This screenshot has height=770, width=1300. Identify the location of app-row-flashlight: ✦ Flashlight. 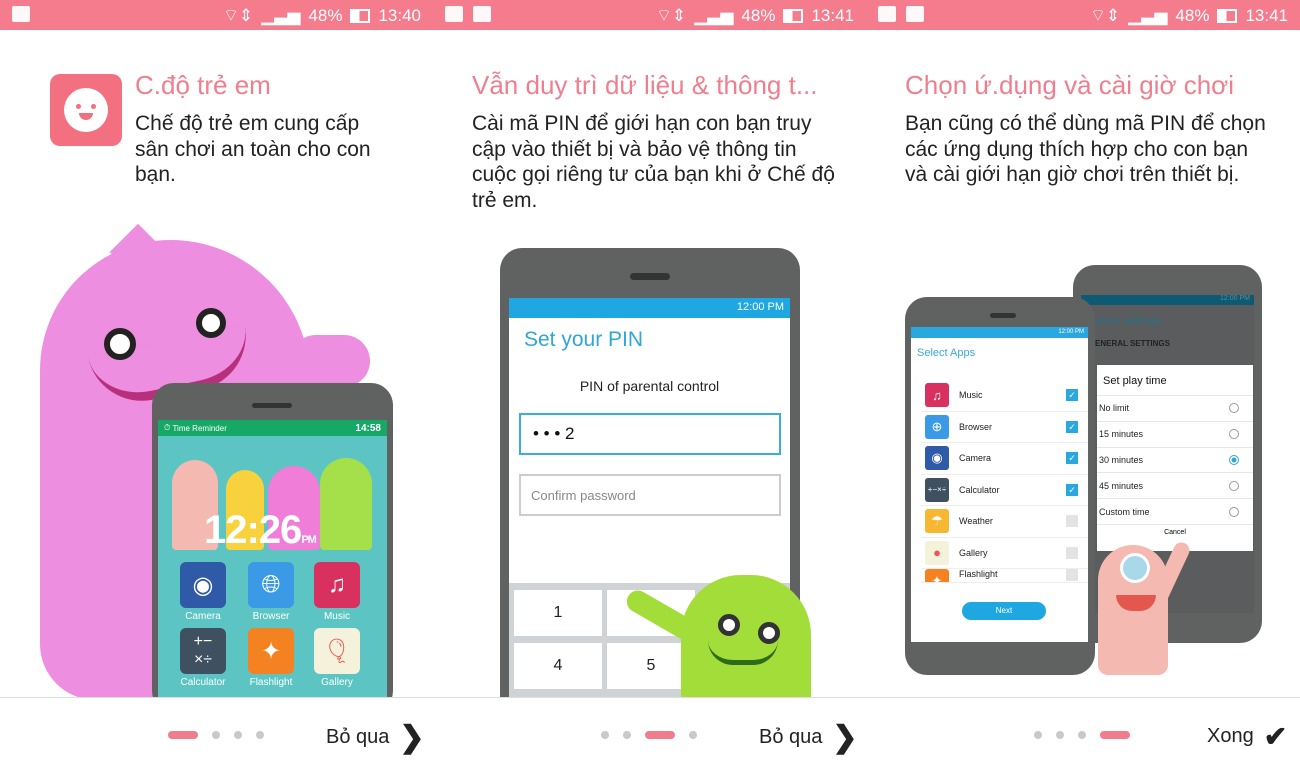
(1004, 576).